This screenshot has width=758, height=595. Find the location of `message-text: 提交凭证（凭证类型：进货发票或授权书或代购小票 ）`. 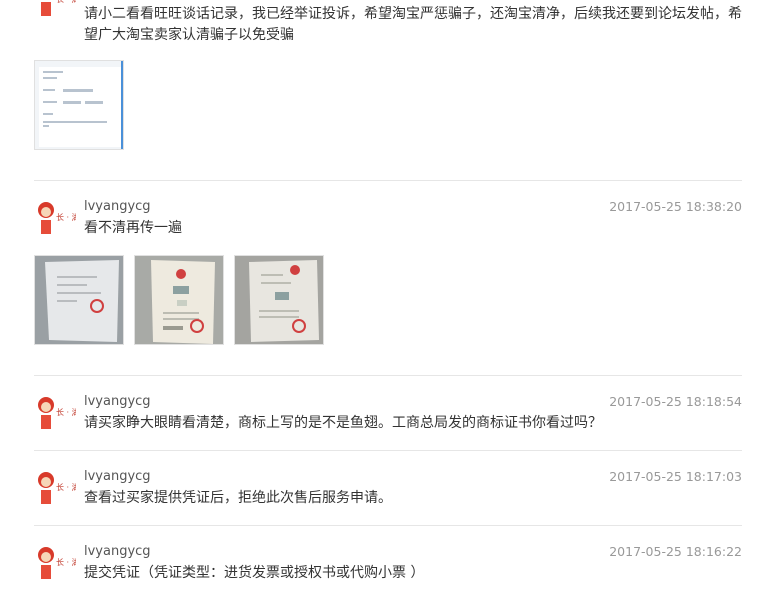

message-text: 提交凭证（凭证类型：进货发票或授权书或代购小票 ） is located at coordinates (254, 573).